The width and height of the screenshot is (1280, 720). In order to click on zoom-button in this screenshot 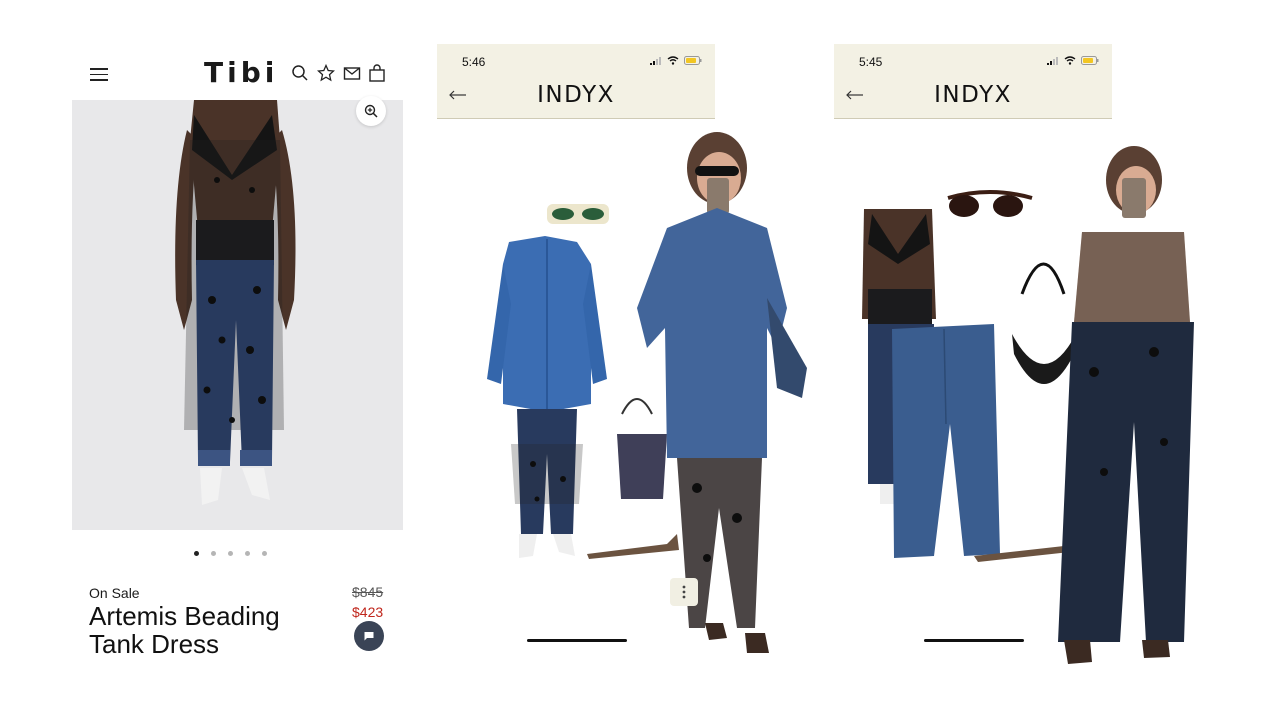, I will do `click(371, 111)`.